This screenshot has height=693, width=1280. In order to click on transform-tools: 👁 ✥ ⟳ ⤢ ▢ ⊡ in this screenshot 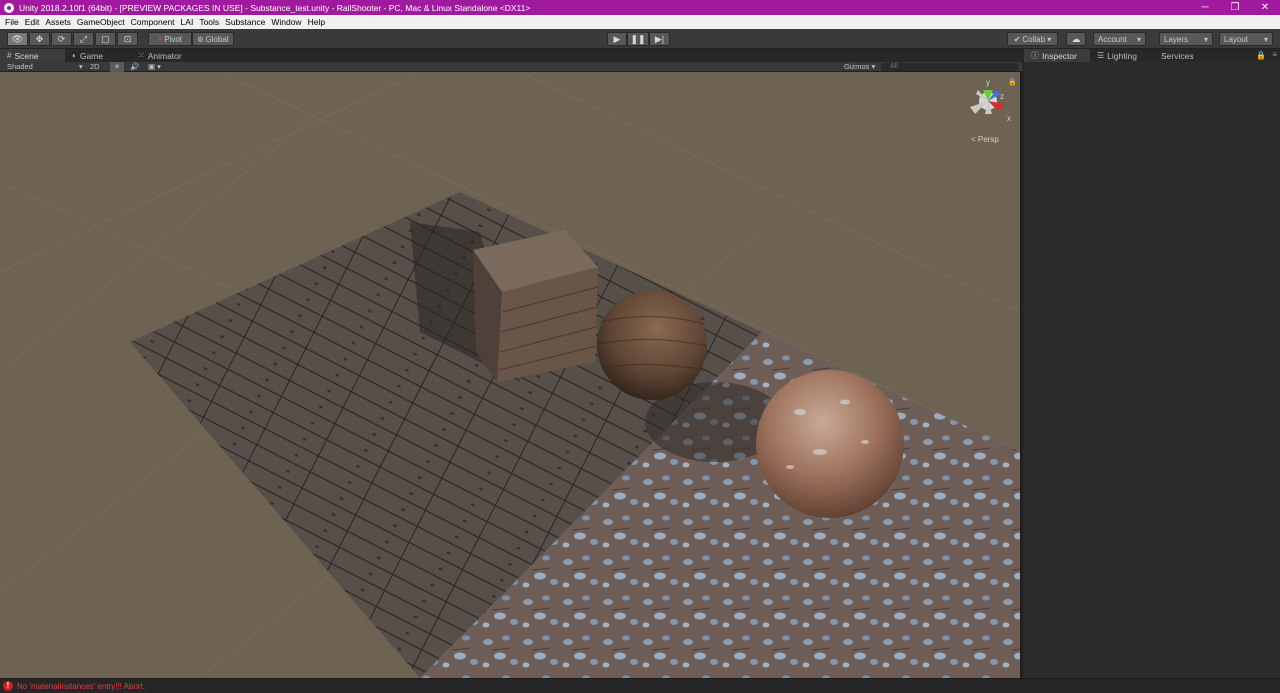, I will do `click(73, 39)`.